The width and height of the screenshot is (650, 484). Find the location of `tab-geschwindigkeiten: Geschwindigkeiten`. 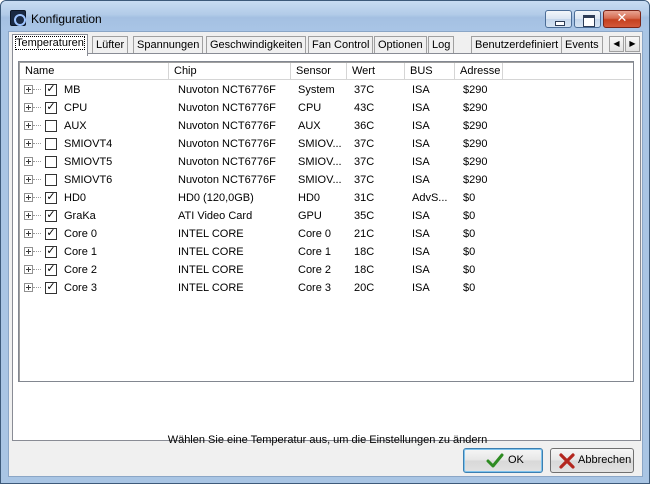

tab-geschwindigkeiten: Geschwindigkeiten is located at coordinates (256, 45).